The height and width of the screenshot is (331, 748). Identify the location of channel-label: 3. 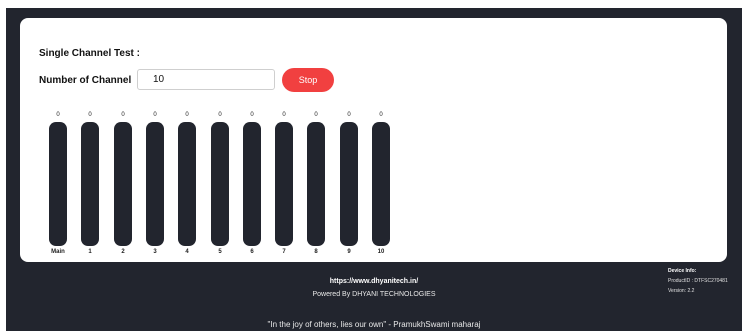
(155, 252).